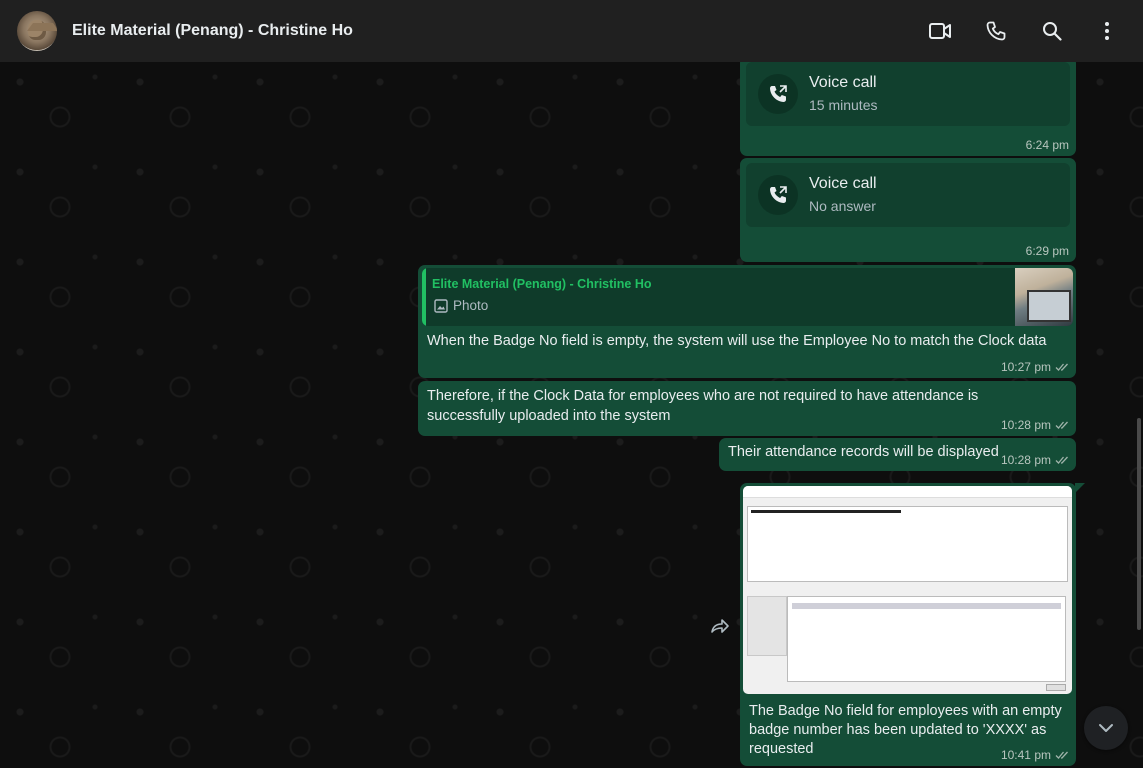  Describe the element at coordinates (571, 31) in the screenshot. I see `chat-header: Elite Material (Penang) - Christine Ho` at that location.